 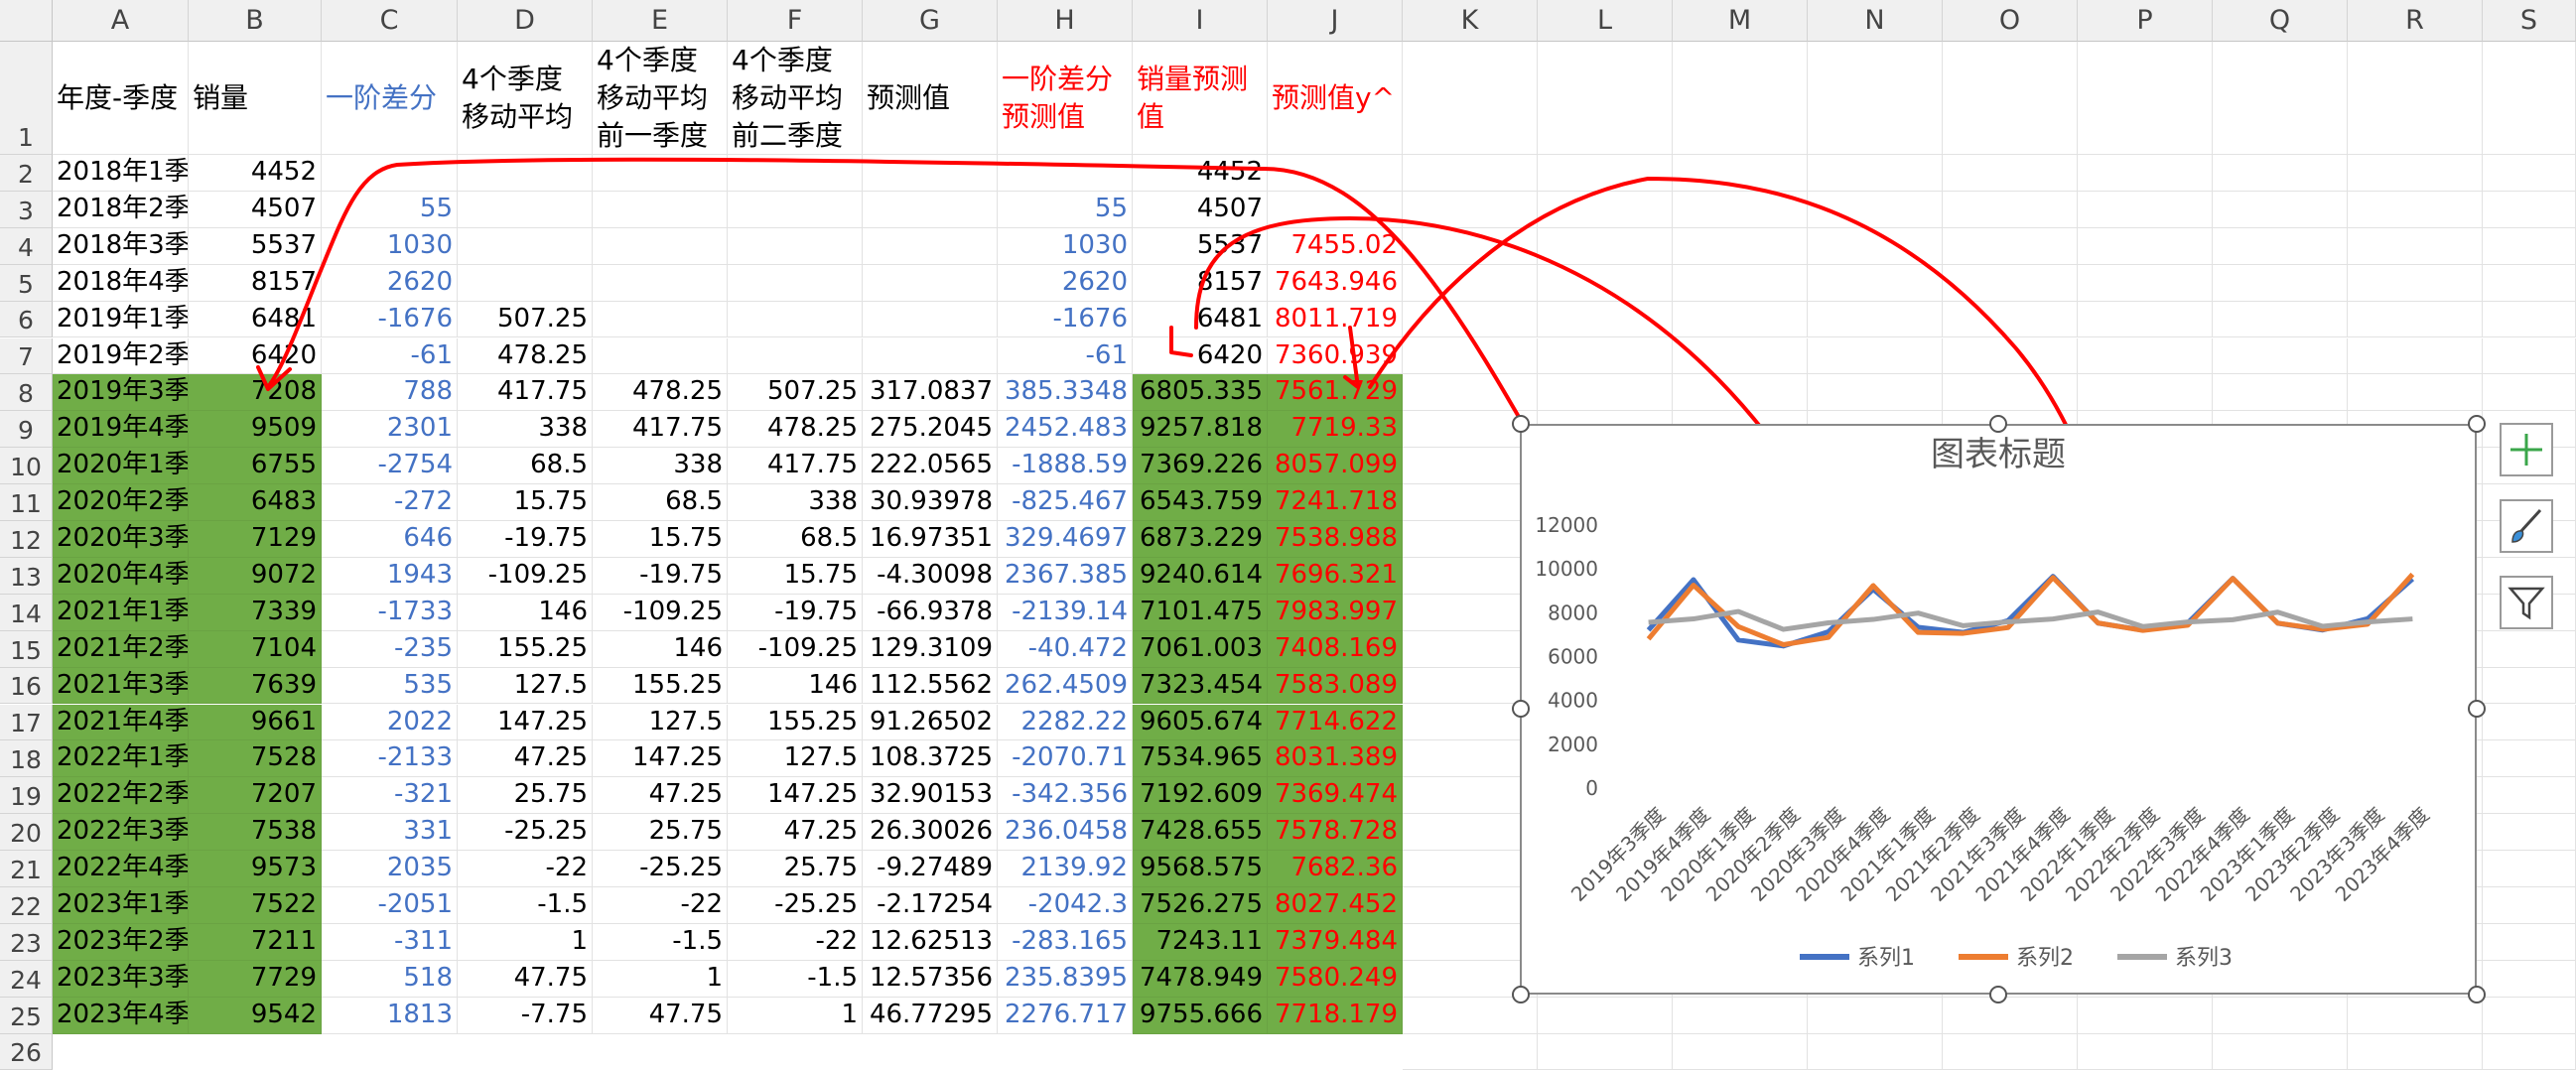 What do you see at coordinates (121, 210) in the screenshot?
I see `cell-a3: 2018年2季` at bounding box center [121, 210].